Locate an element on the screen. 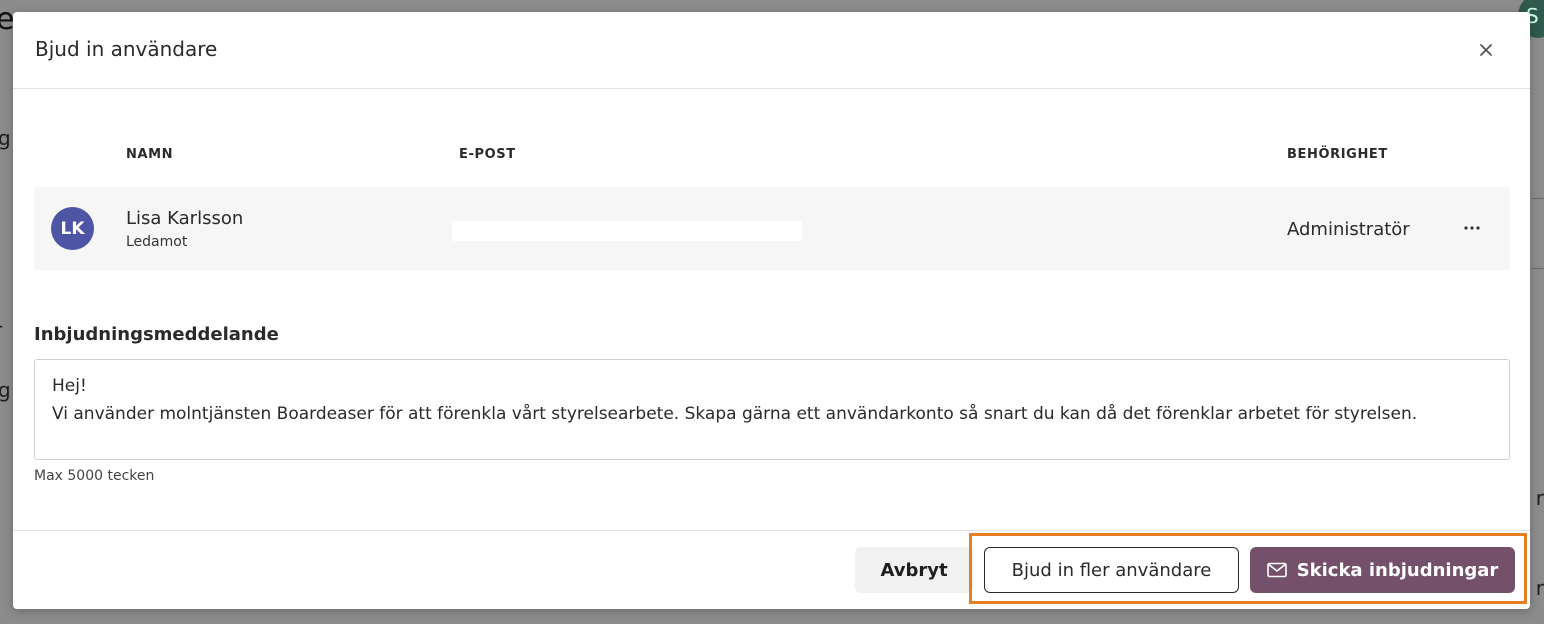 This screenshot has height=624, width=1544. modal-header: Bjud in användare is located at coordinates (771, 50).